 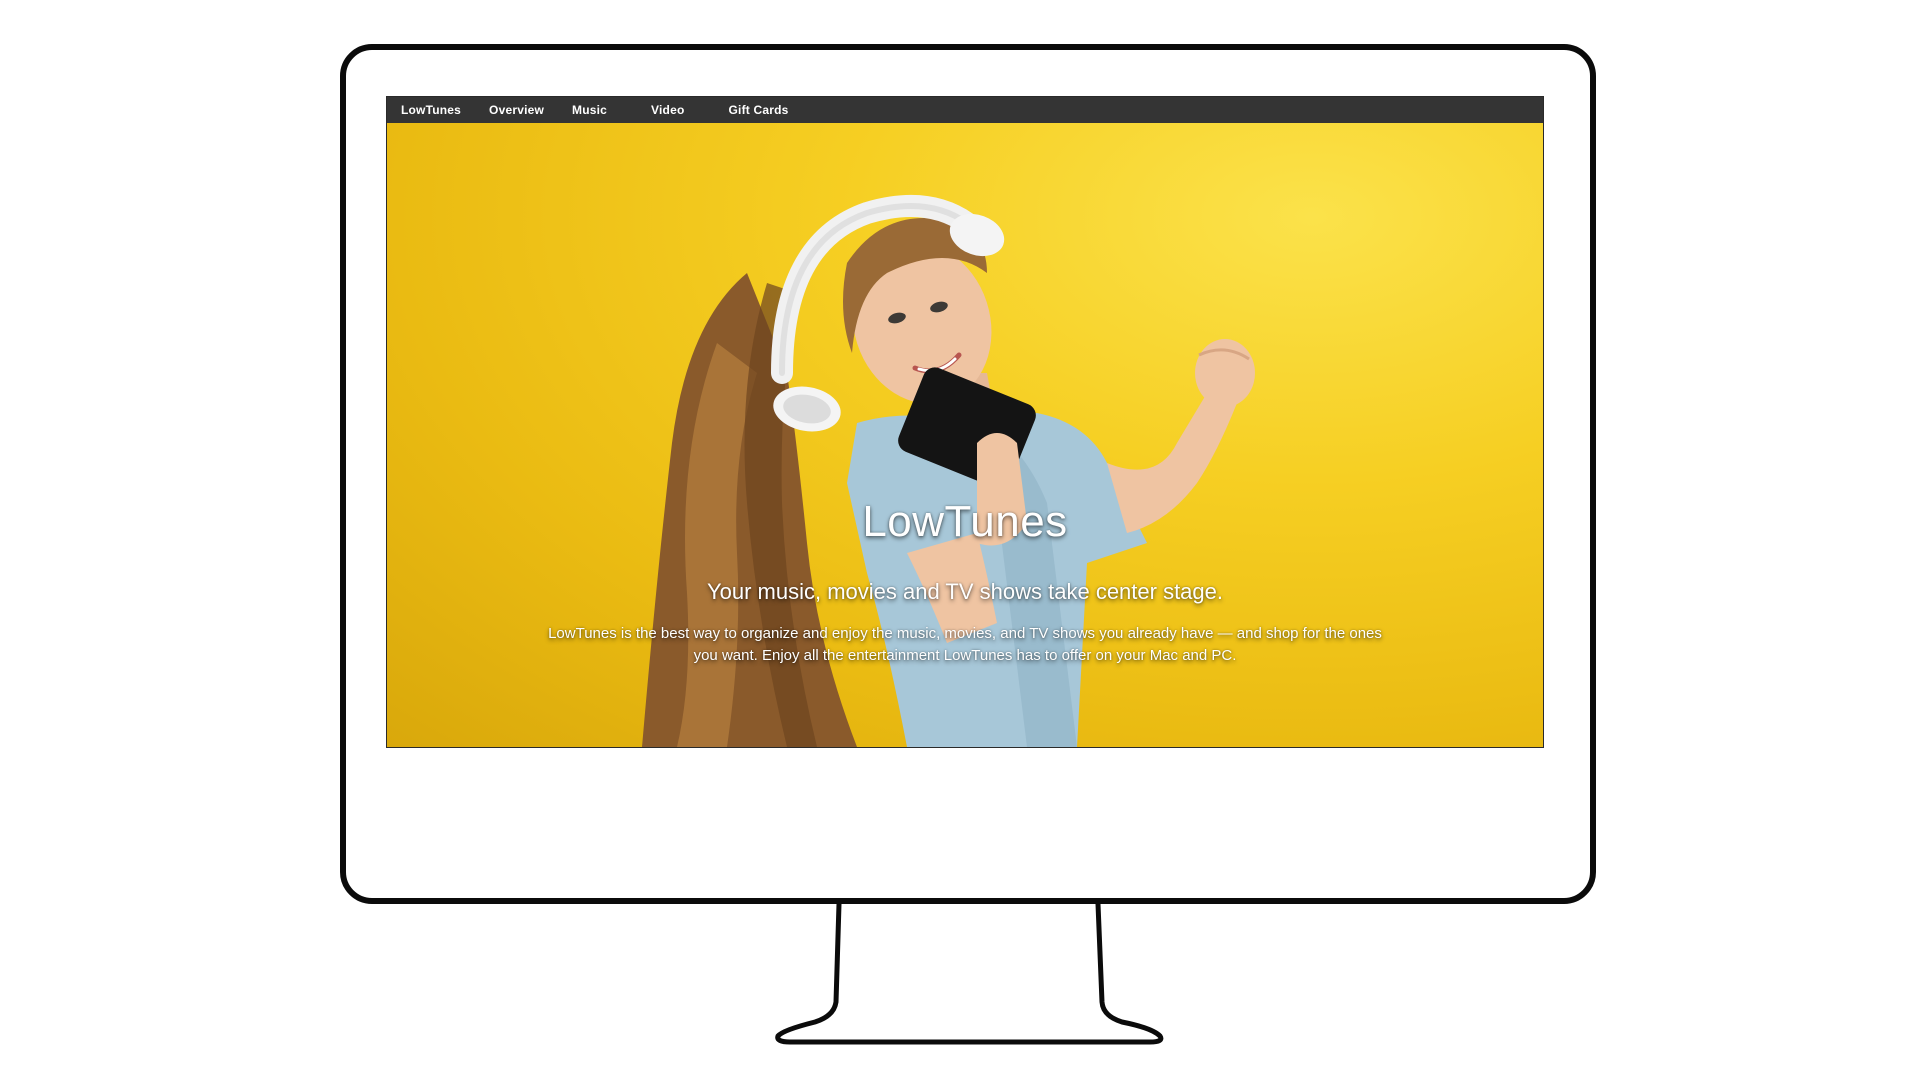 What do you see at coordinates (589, 110) in the screenshot?
I see `nav-item-music: Music` at bounding box center [589, 110].